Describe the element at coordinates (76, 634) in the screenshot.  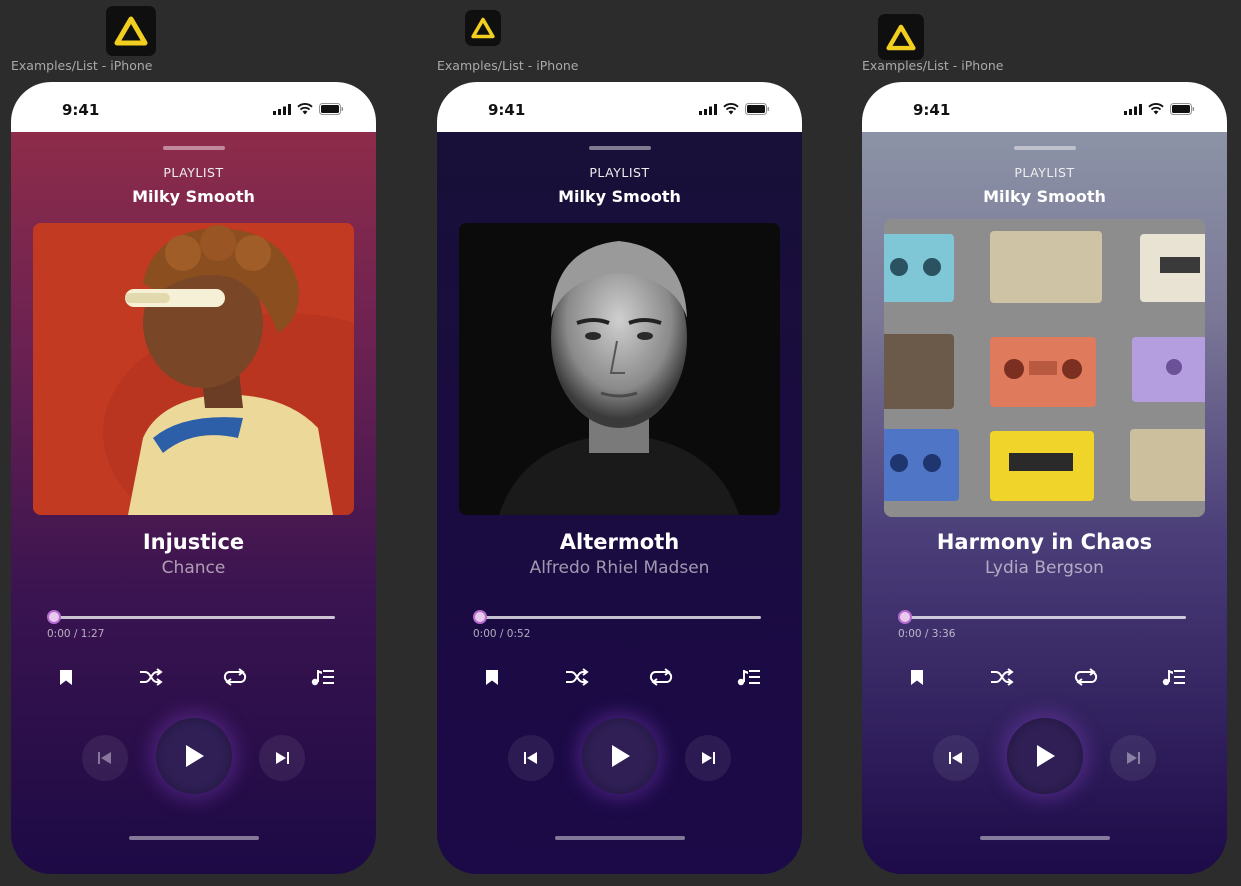
I see `time-readout: 0:00 / 1:27` at that location.